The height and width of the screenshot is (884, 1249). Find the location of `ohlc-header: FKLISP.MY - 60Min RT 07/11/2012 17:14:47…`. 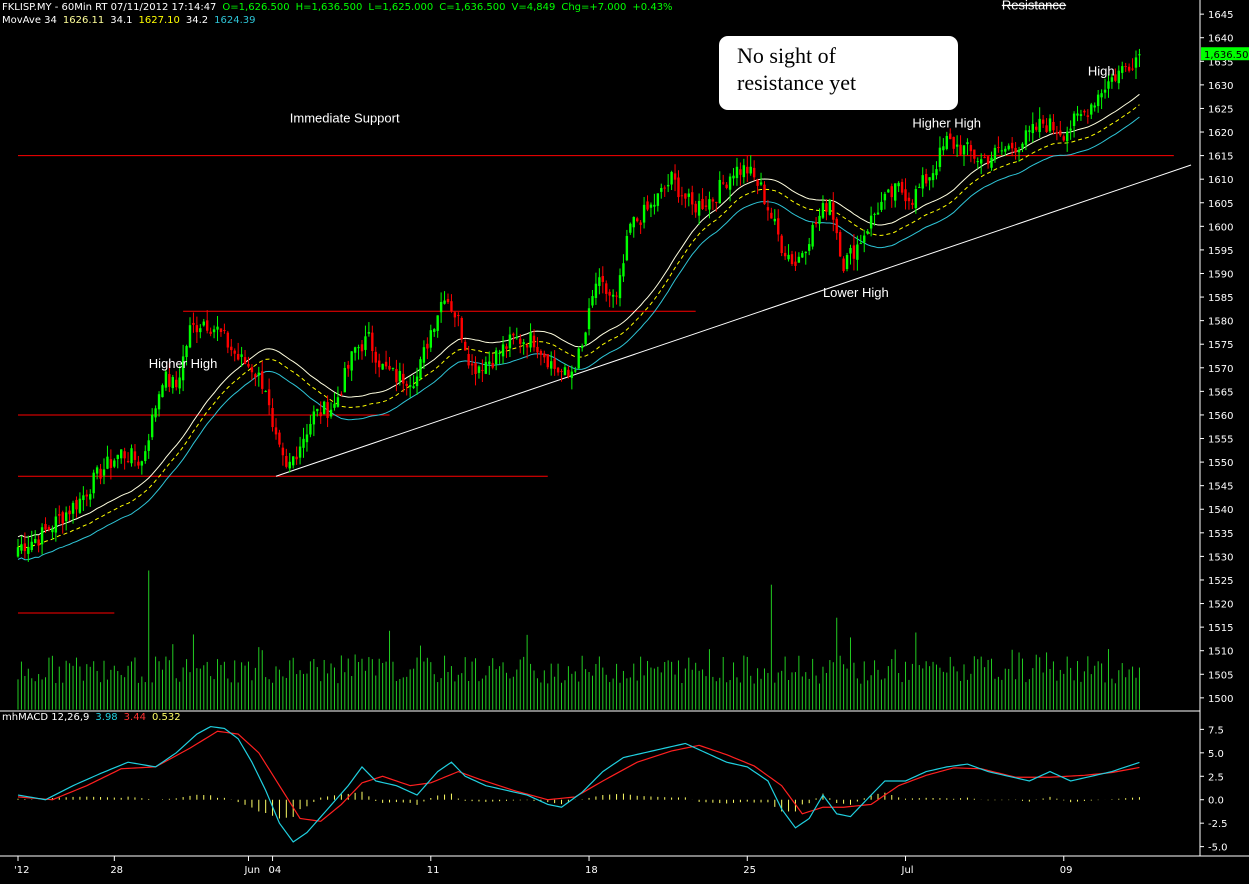

ohlc-header: FKLISP.MY - 60Min RT 07/11/2012 17:14:47… is located at coordinates (340, 7).